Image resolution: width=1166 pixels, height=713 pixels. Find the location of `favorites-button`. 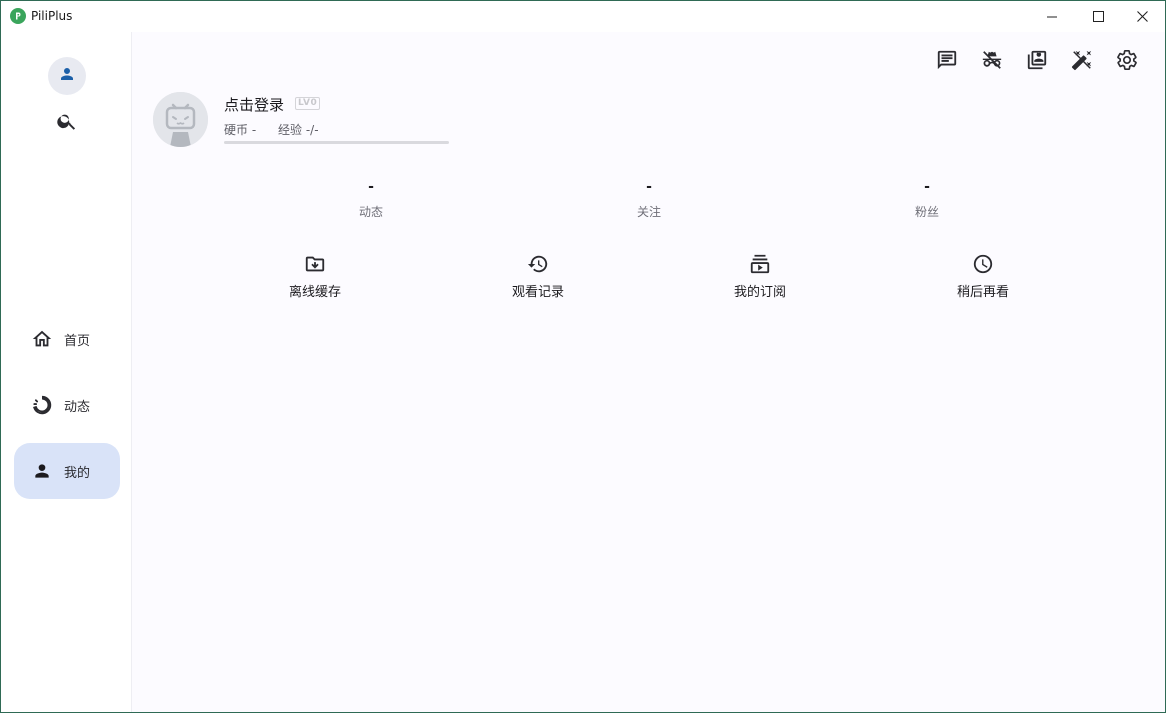

favorites-button is located at coordinates (1037, 62).